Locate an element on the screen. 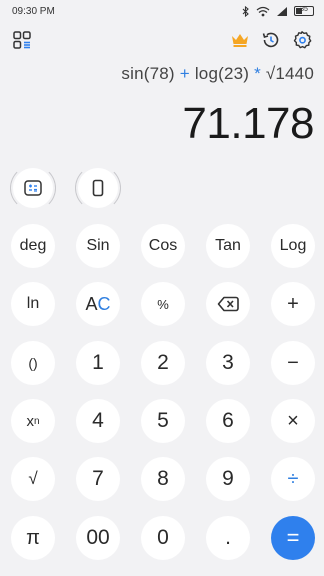 The image size is (324, 576). digit-4-key: 4 is located at coordinates (98, 421).